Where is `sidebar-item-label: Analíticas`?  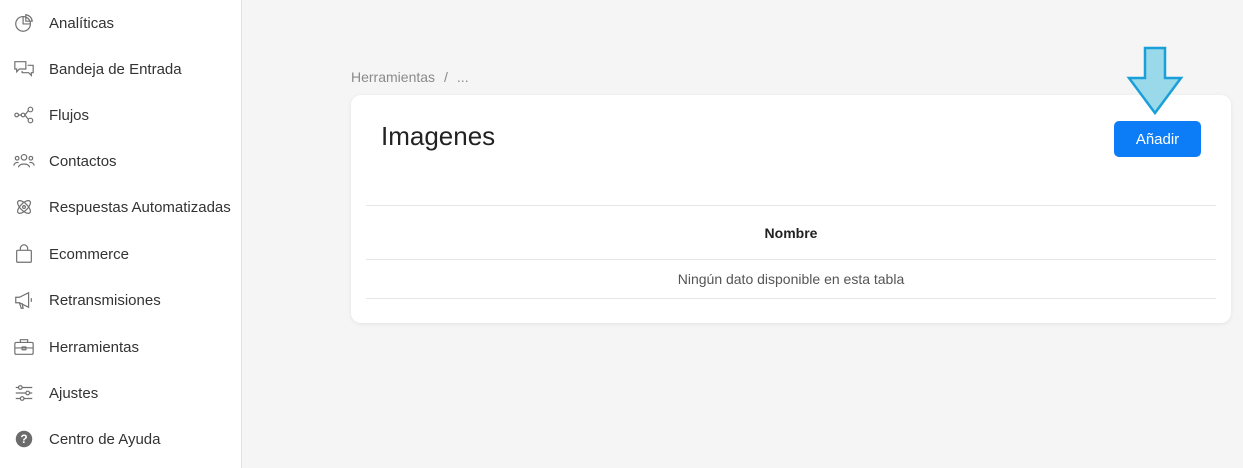 sidebar-item-label: Analíticas is located at coordinates (82, 23).